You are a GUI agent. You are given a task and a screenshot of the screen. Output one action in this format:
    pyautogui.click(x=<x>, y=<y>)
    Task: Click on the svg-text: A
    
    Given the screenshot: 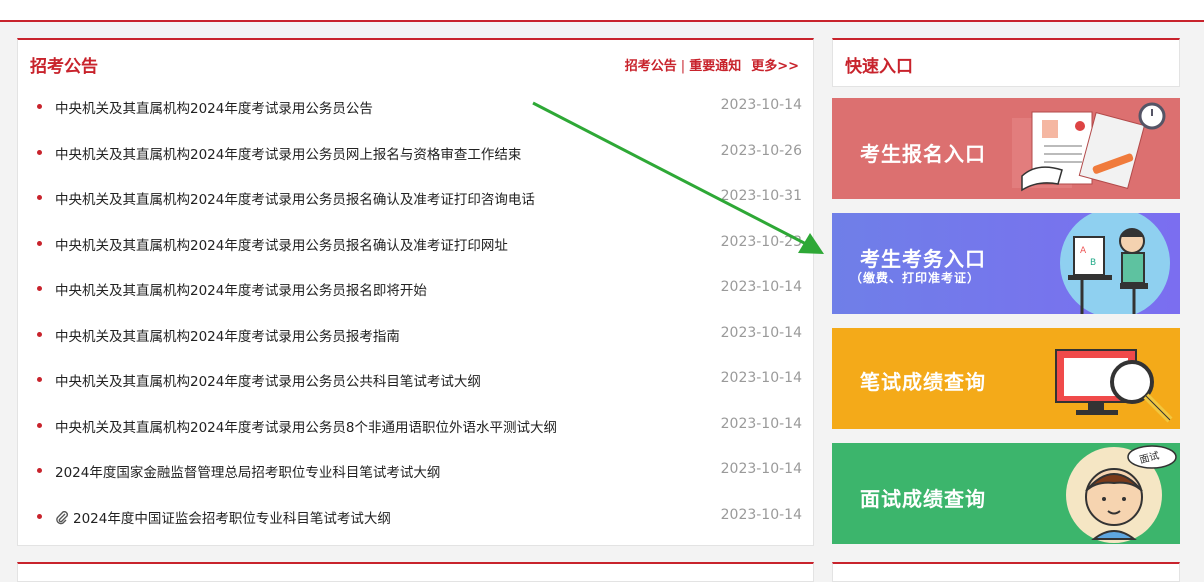 What is the action you would take?
    pyautogui.click(x=1083, y=251)
    